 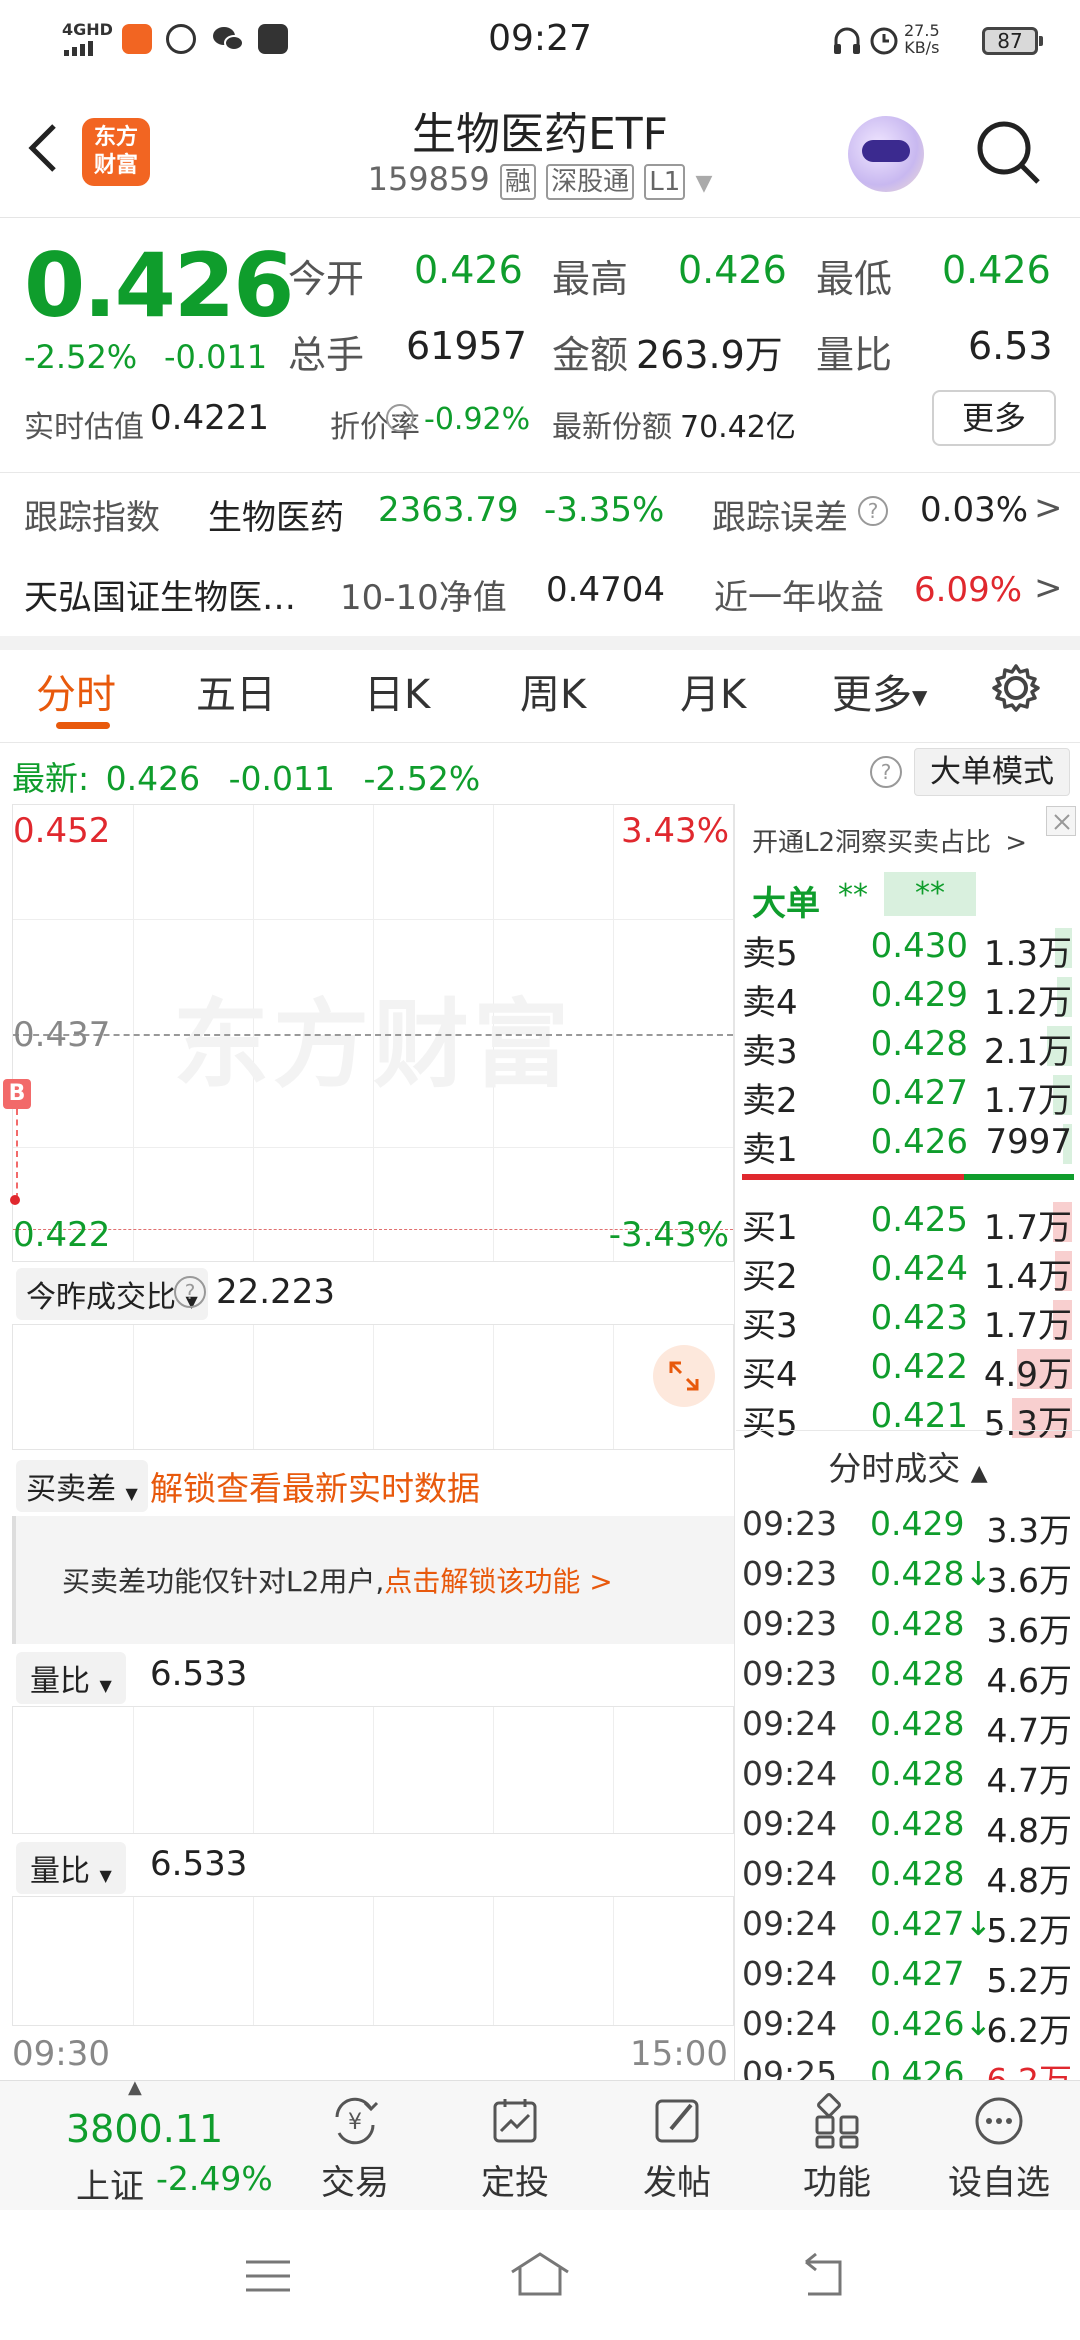 What do you see at coordinates (150, 2144) in the screenshot?
I see `index-ticker: ▲ 3800.11 上证 -2.49%` at bounding box center [150, 2144].